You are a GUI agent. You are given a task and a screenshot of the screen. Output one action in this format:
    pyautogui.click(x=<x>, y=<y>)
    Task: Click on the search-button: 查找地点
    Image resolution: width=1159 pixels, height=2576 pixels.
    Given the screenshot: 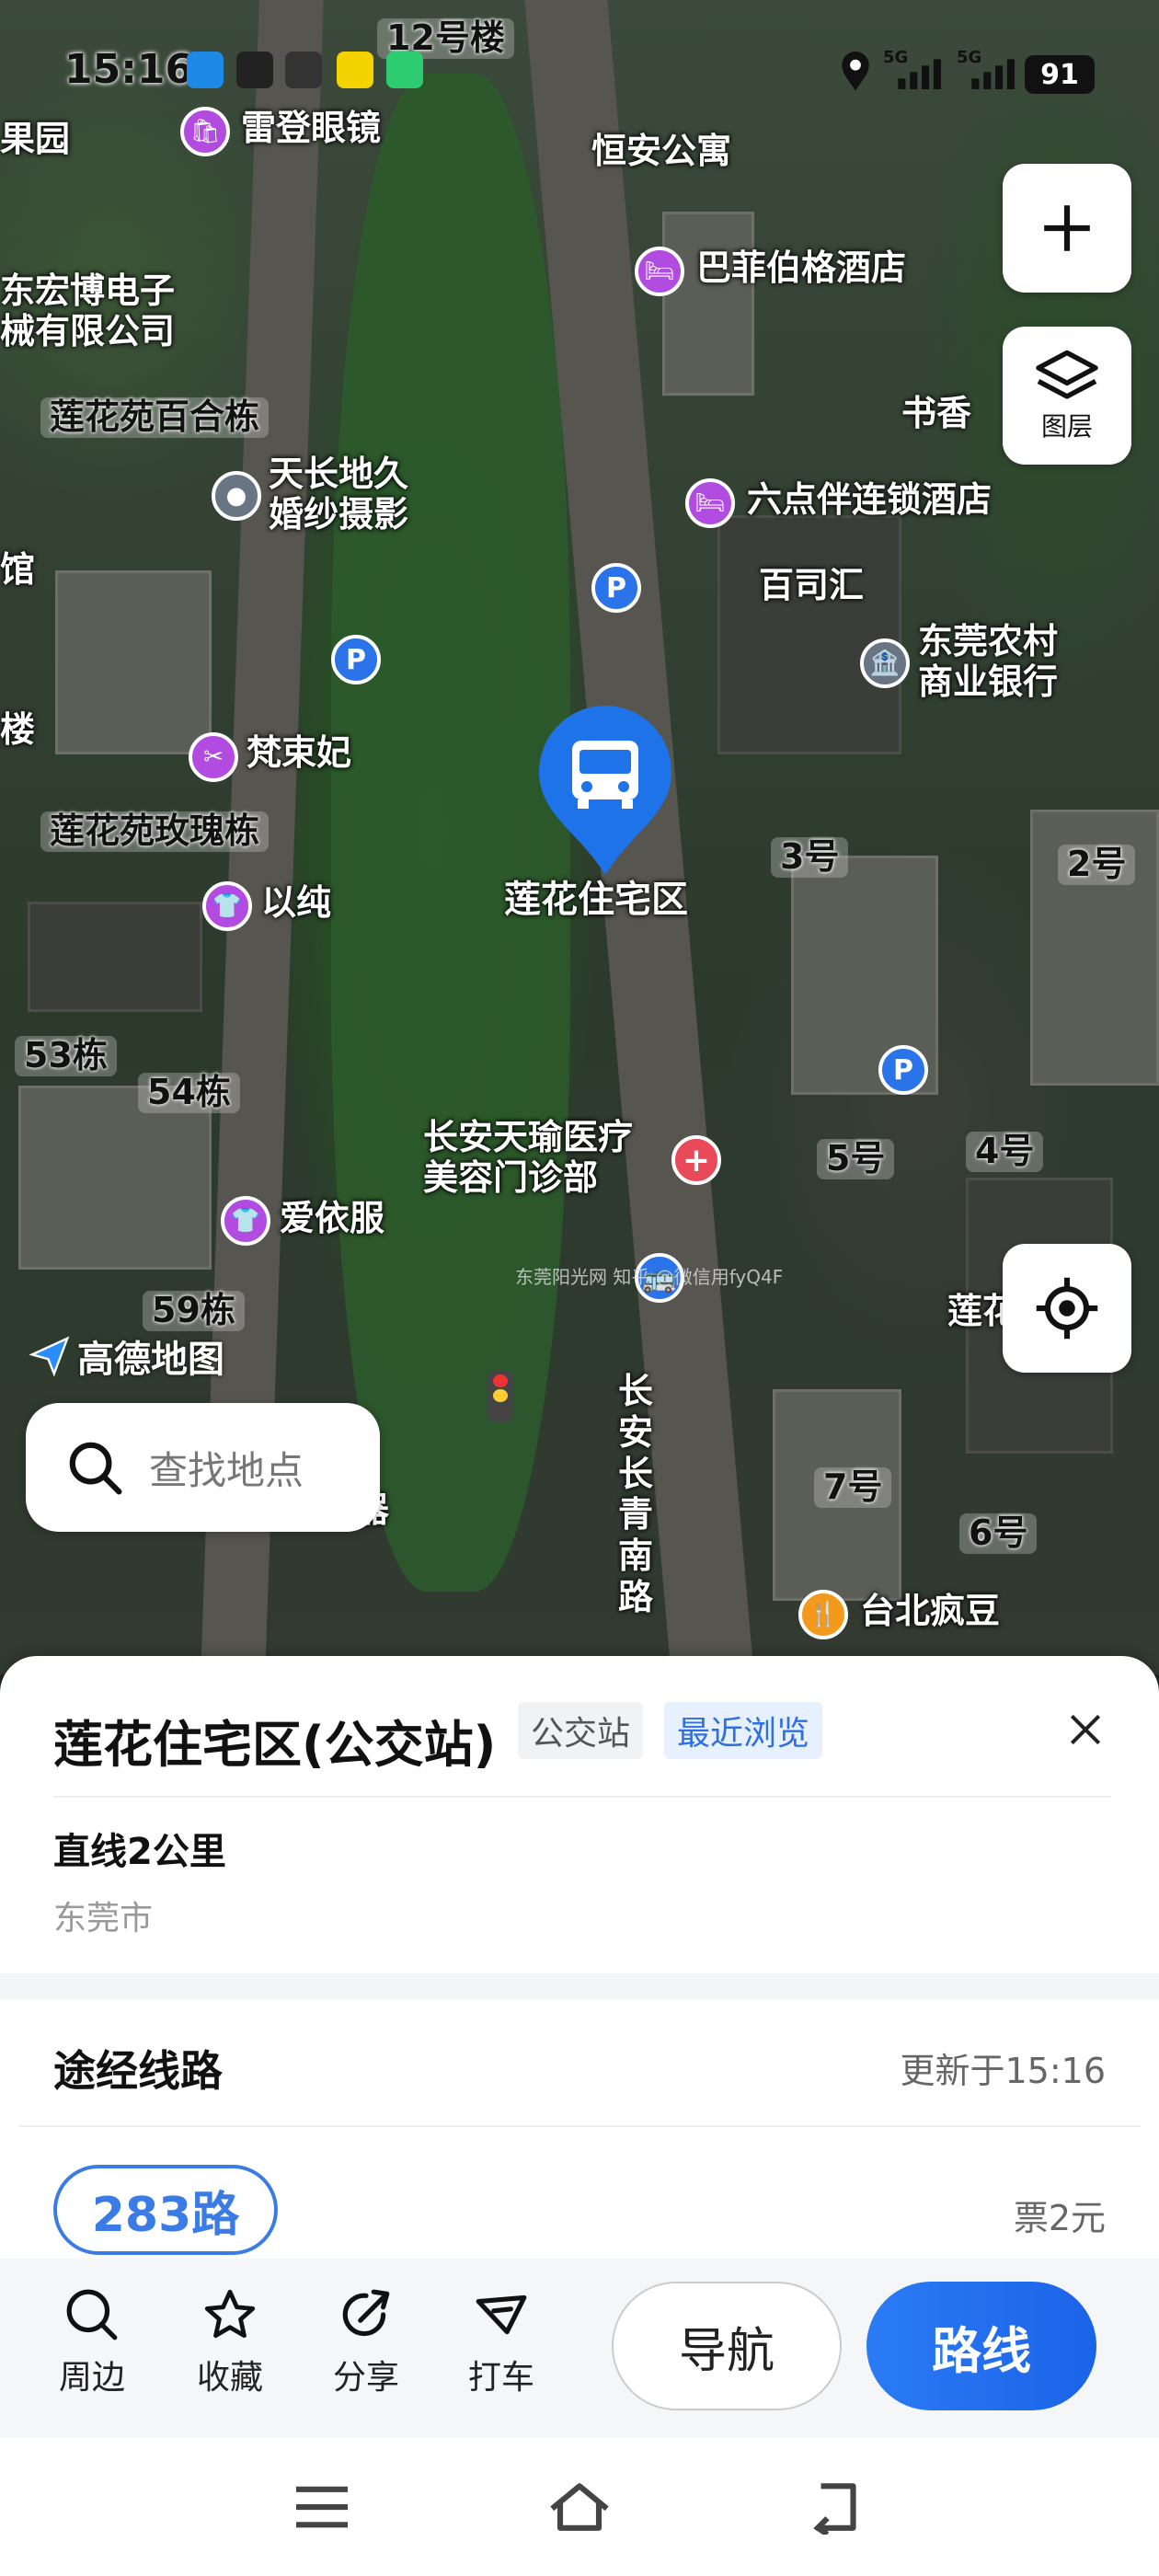 What is the action you would take?
    pyautogui.click(x=203, y=1467)
    